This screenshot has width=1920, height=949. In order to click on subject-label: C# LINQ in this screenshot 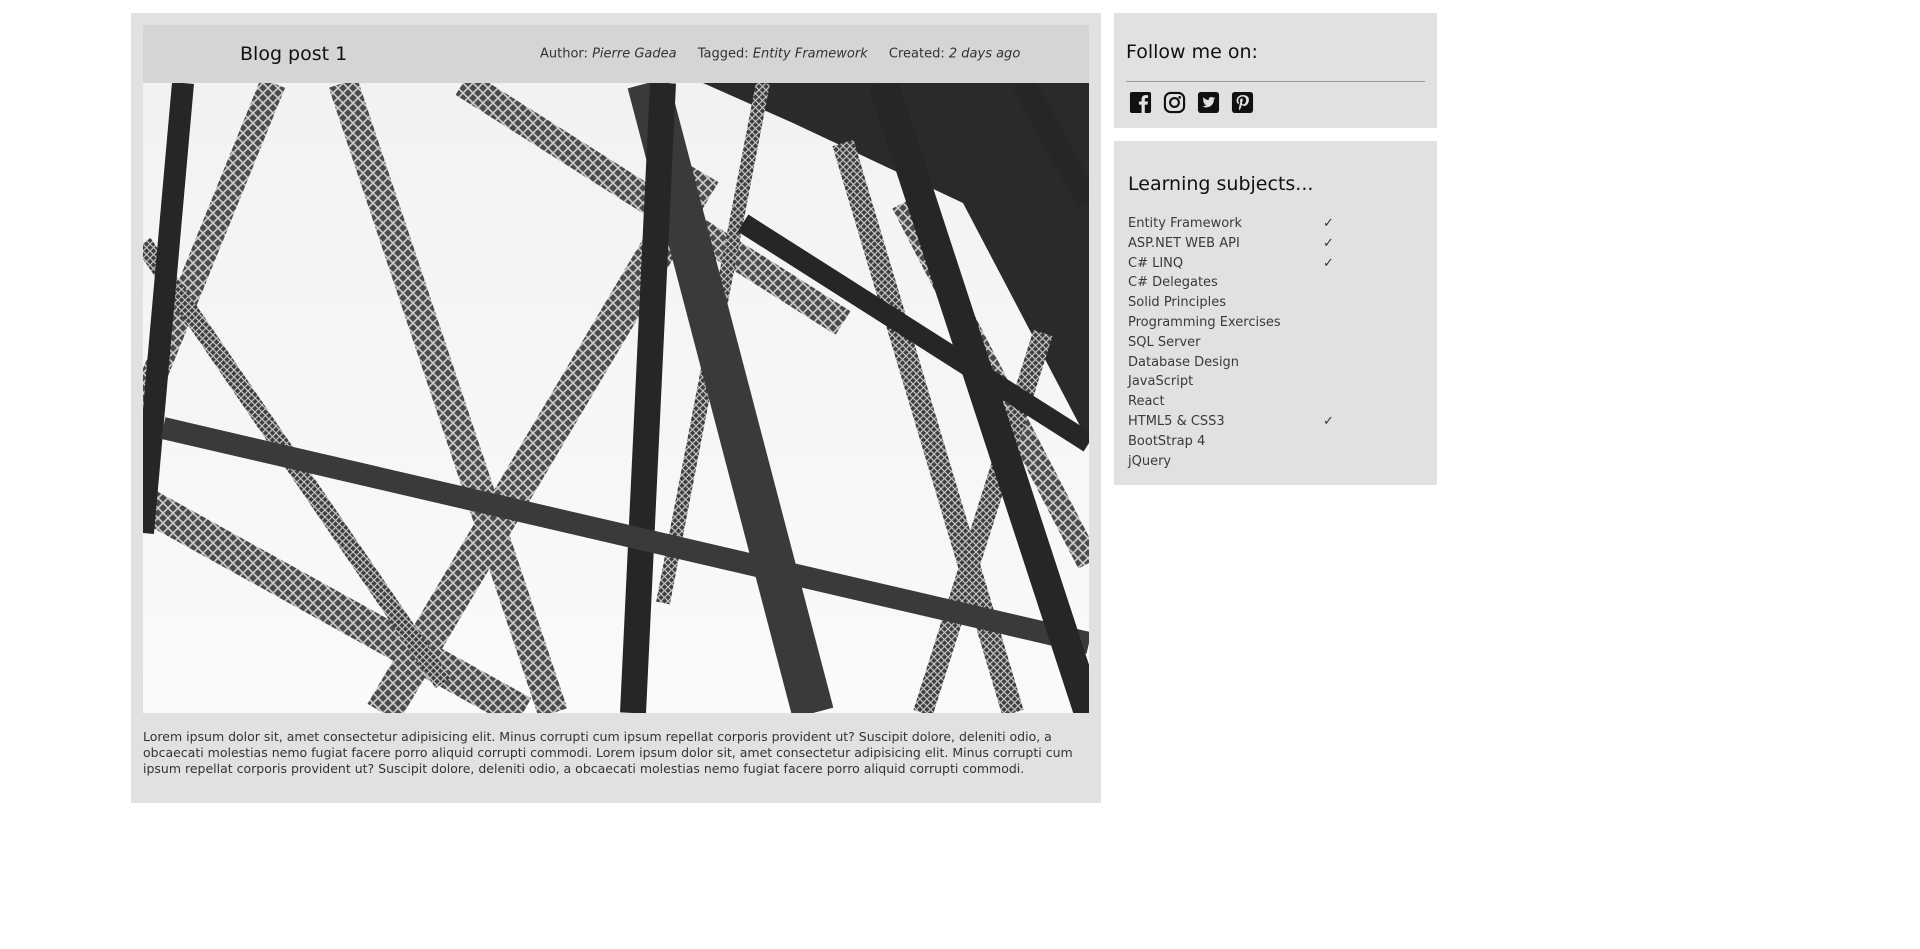, I will do `click(1156, 263)`.